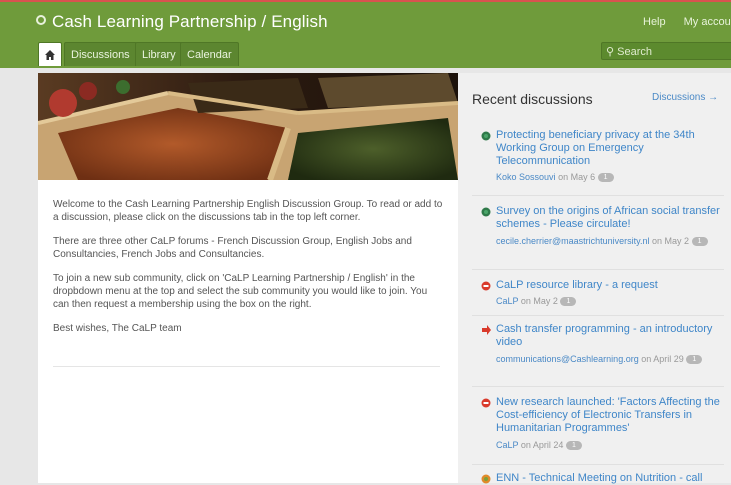  What do you see at coordinates (41, 20) in the screenshot?
I see `circle-icon` at bounding box center [41, 20].